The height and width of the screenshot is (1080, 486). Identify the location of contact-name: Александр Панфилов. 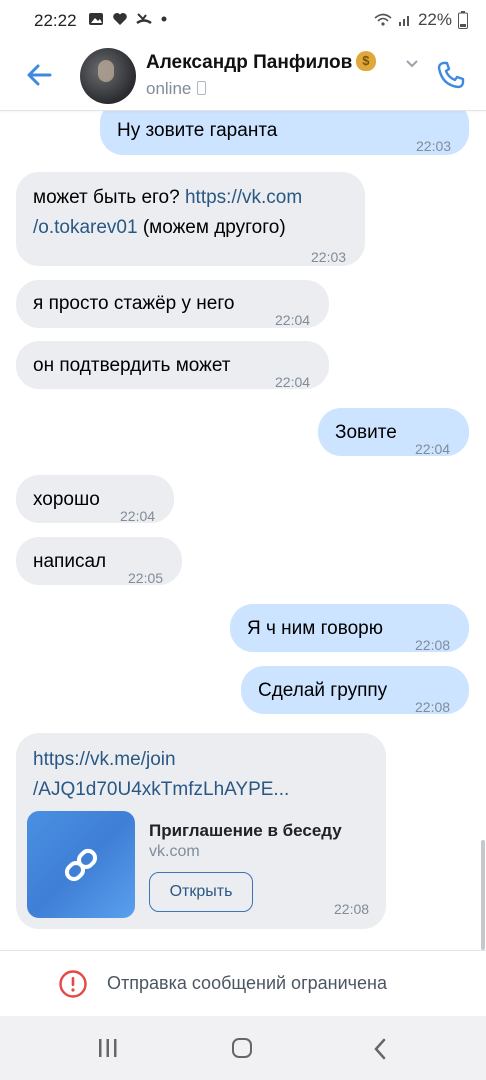
(261, 62).